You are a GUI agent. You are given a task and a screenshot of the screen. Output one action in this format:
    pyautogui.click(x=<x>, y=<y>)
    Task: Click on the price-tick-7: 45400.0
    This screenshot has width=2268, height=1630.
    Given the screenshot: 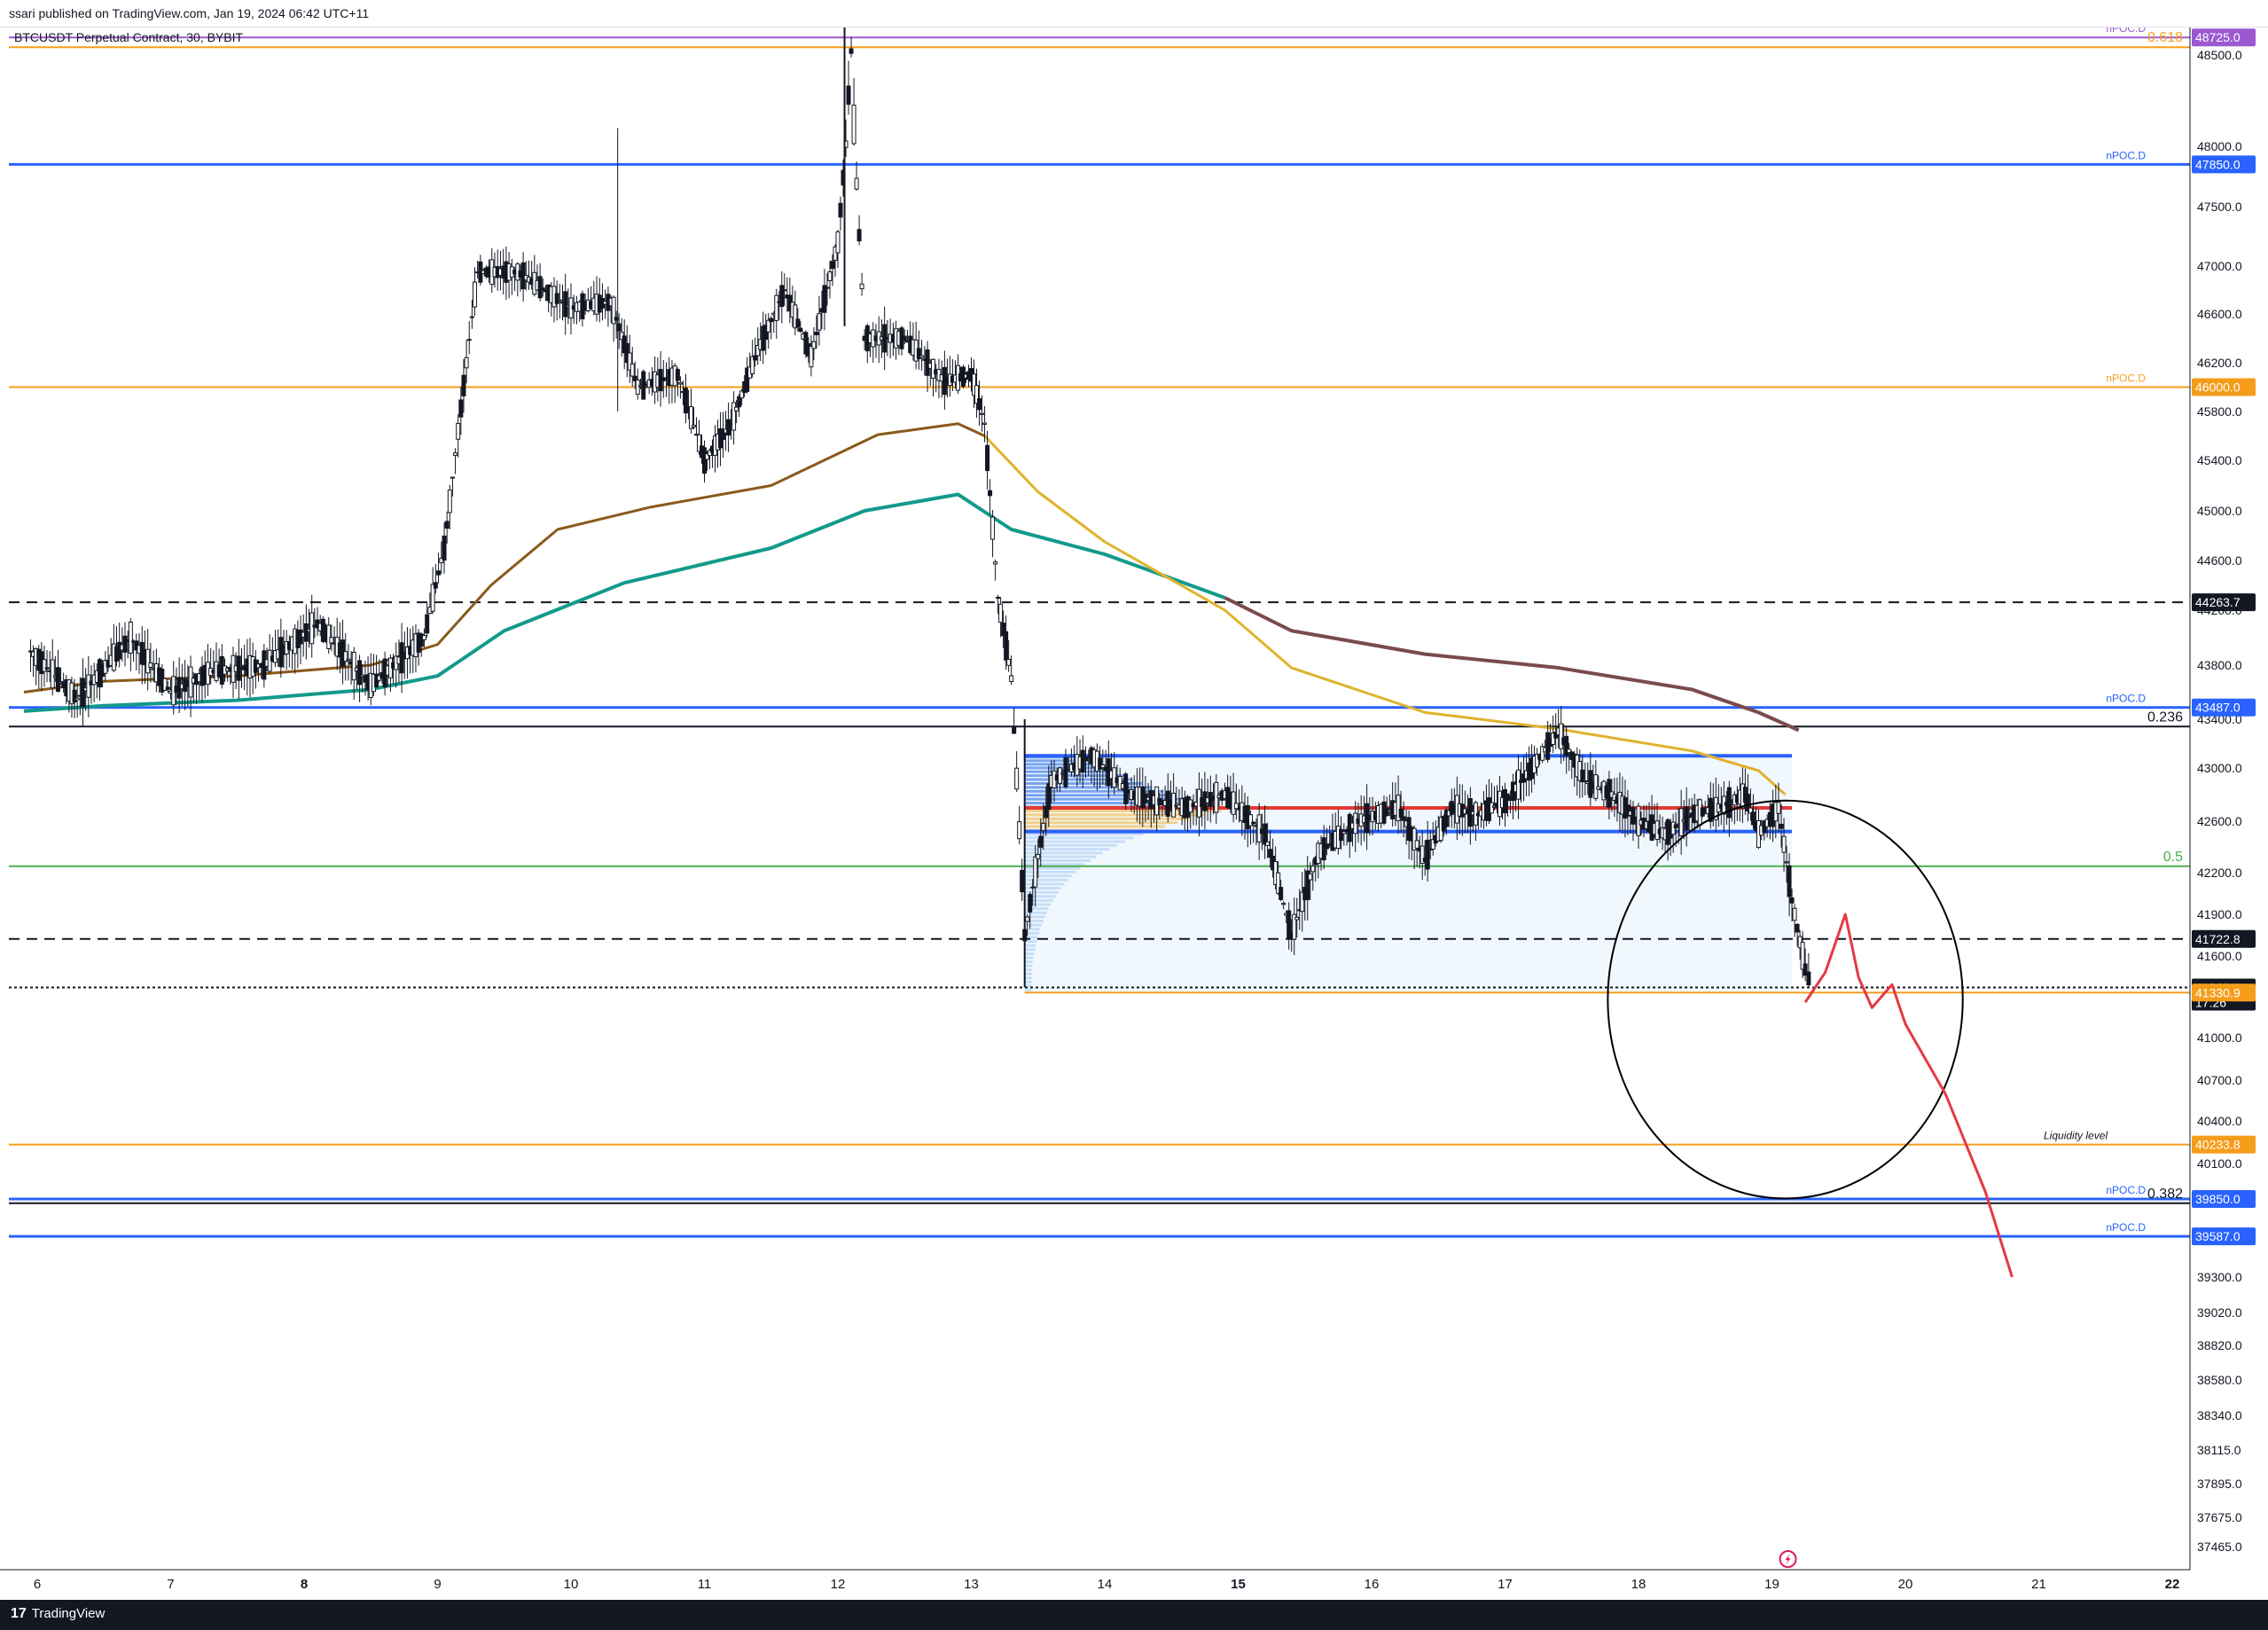 What is the action you would take?
    pyautogui.click(x=2219, y=460)
    